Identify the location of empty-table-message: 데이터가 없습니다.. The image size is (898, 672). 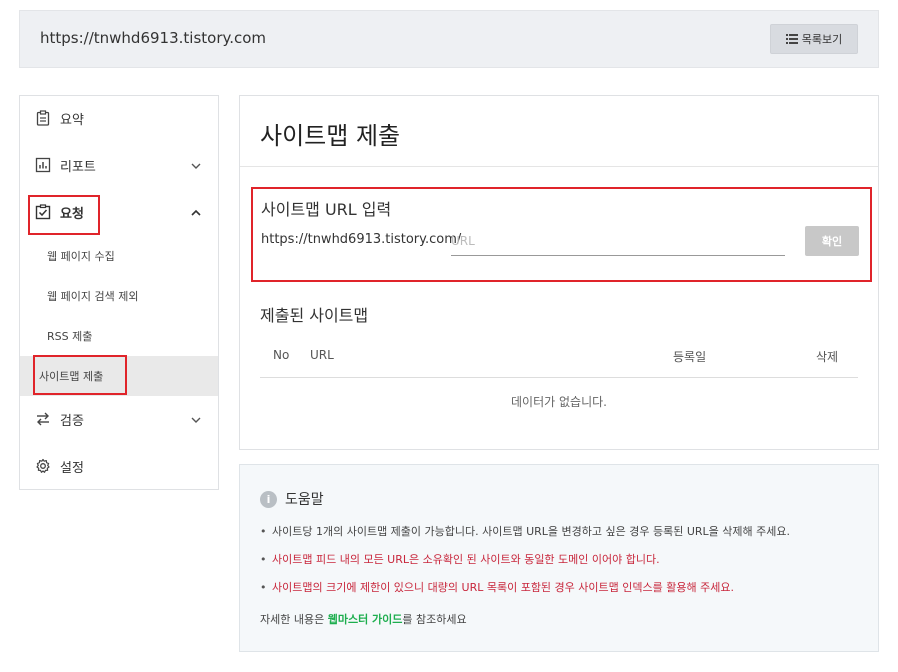
(559, 402).